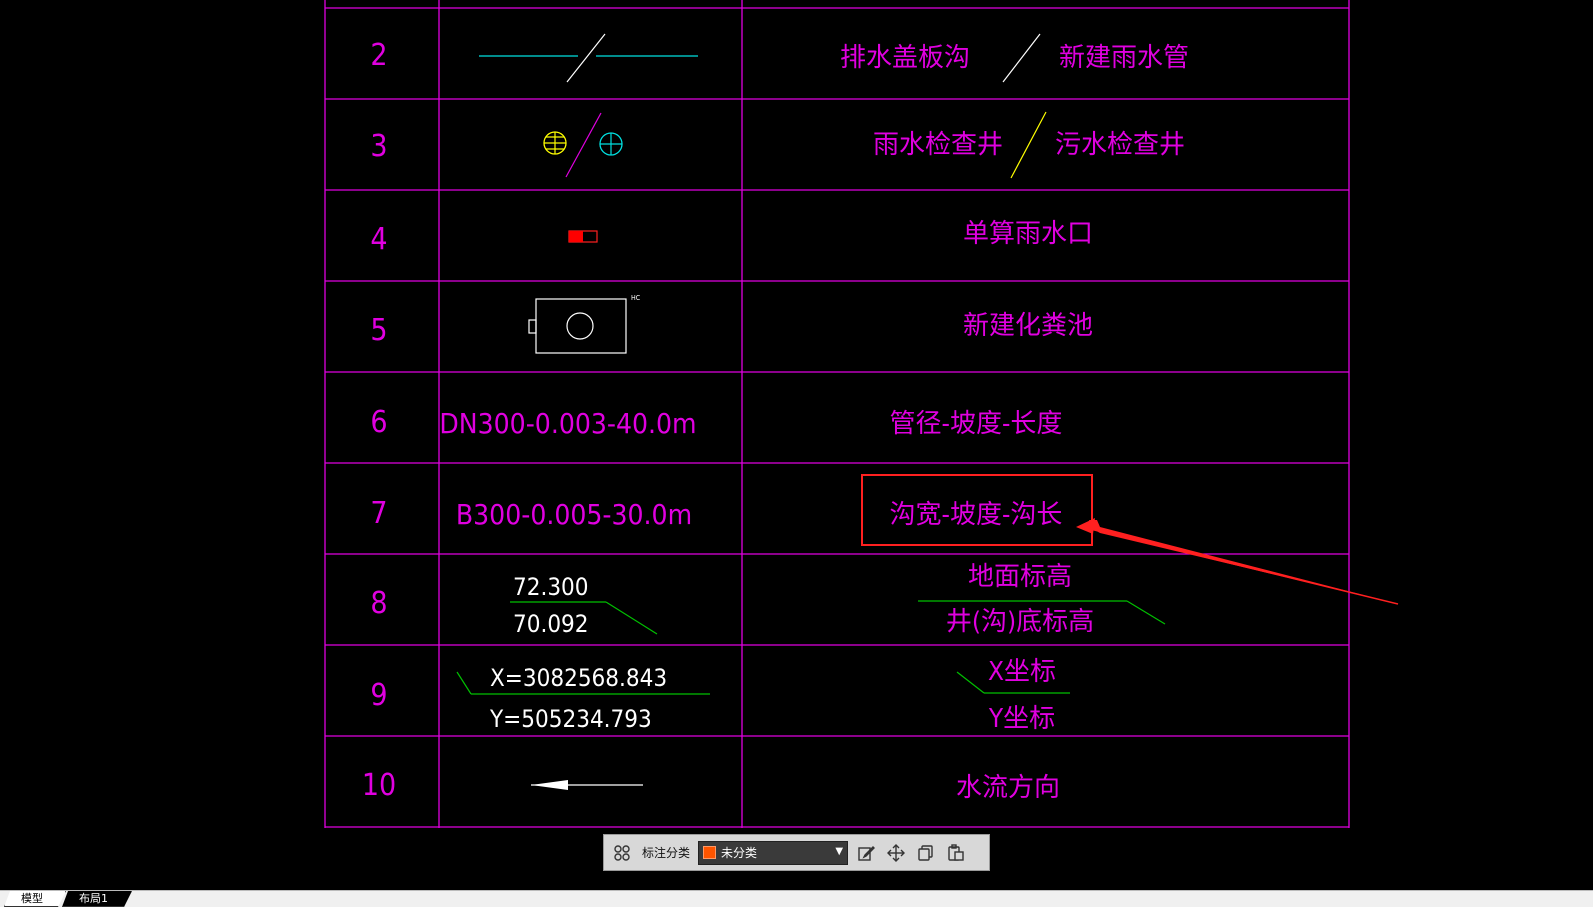 The image size is (1593, 907). I want to click on annotation-category-toolbar: 标注分类 未分类 ▼, so click(796, 852).